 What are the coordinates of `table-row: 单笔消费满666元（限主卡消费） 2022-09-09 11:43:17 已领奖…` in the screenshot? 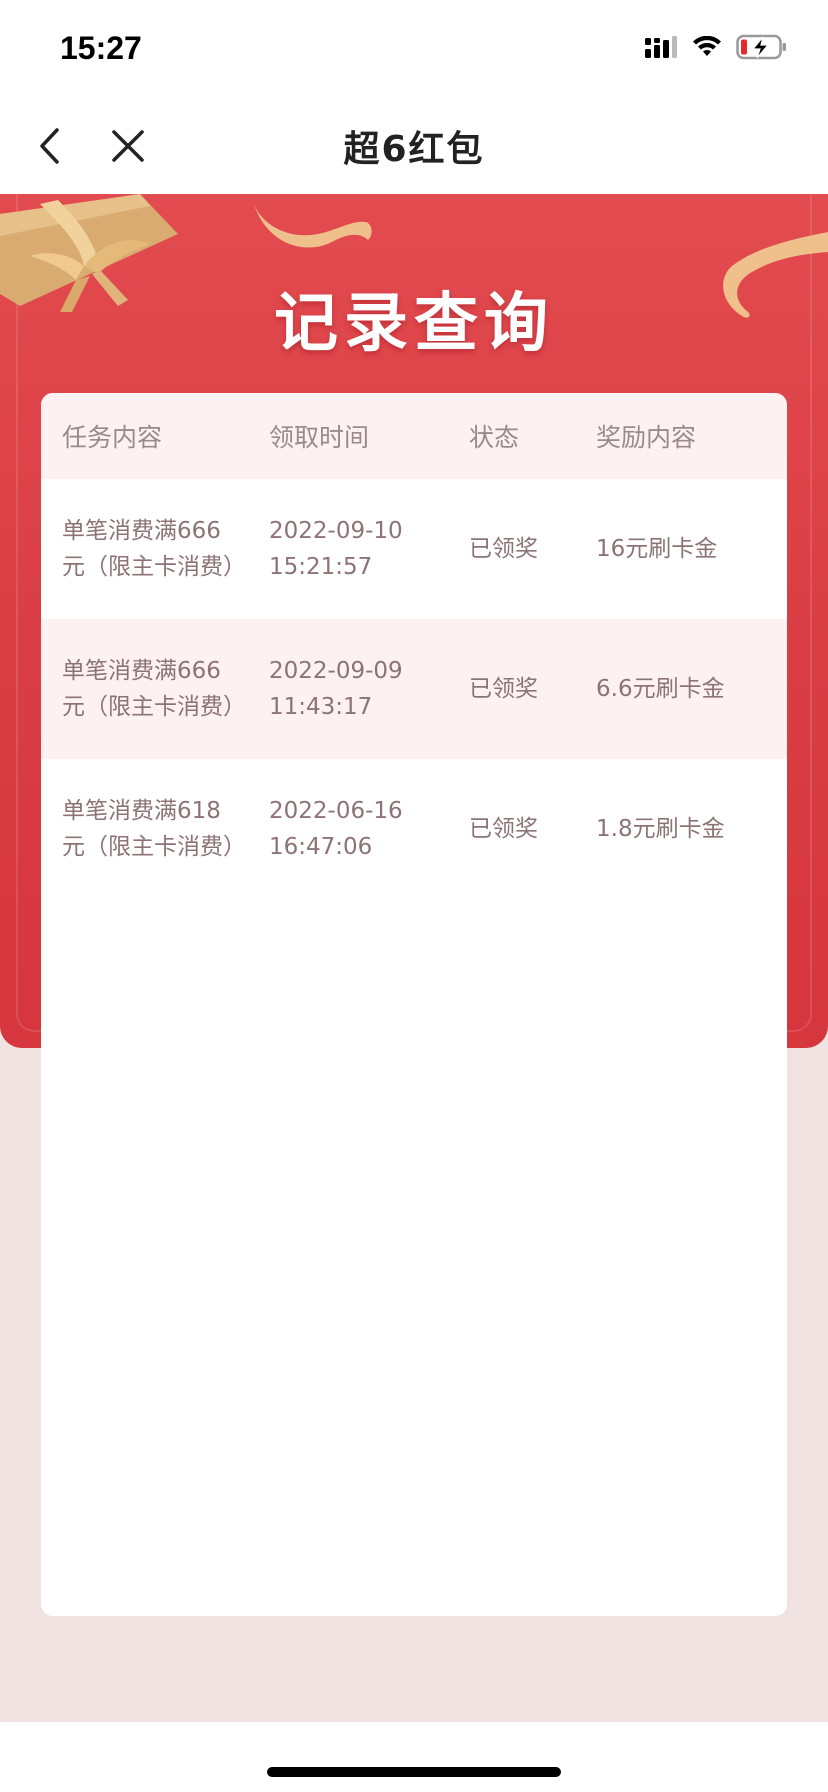 It's located at (414, 689).